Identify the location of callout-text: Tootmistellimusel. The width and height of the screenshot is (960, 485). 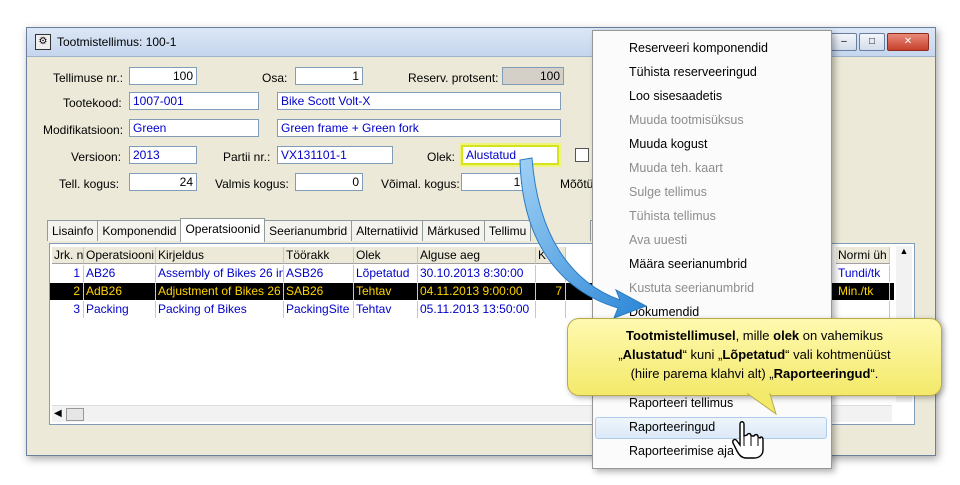
(681, 335).